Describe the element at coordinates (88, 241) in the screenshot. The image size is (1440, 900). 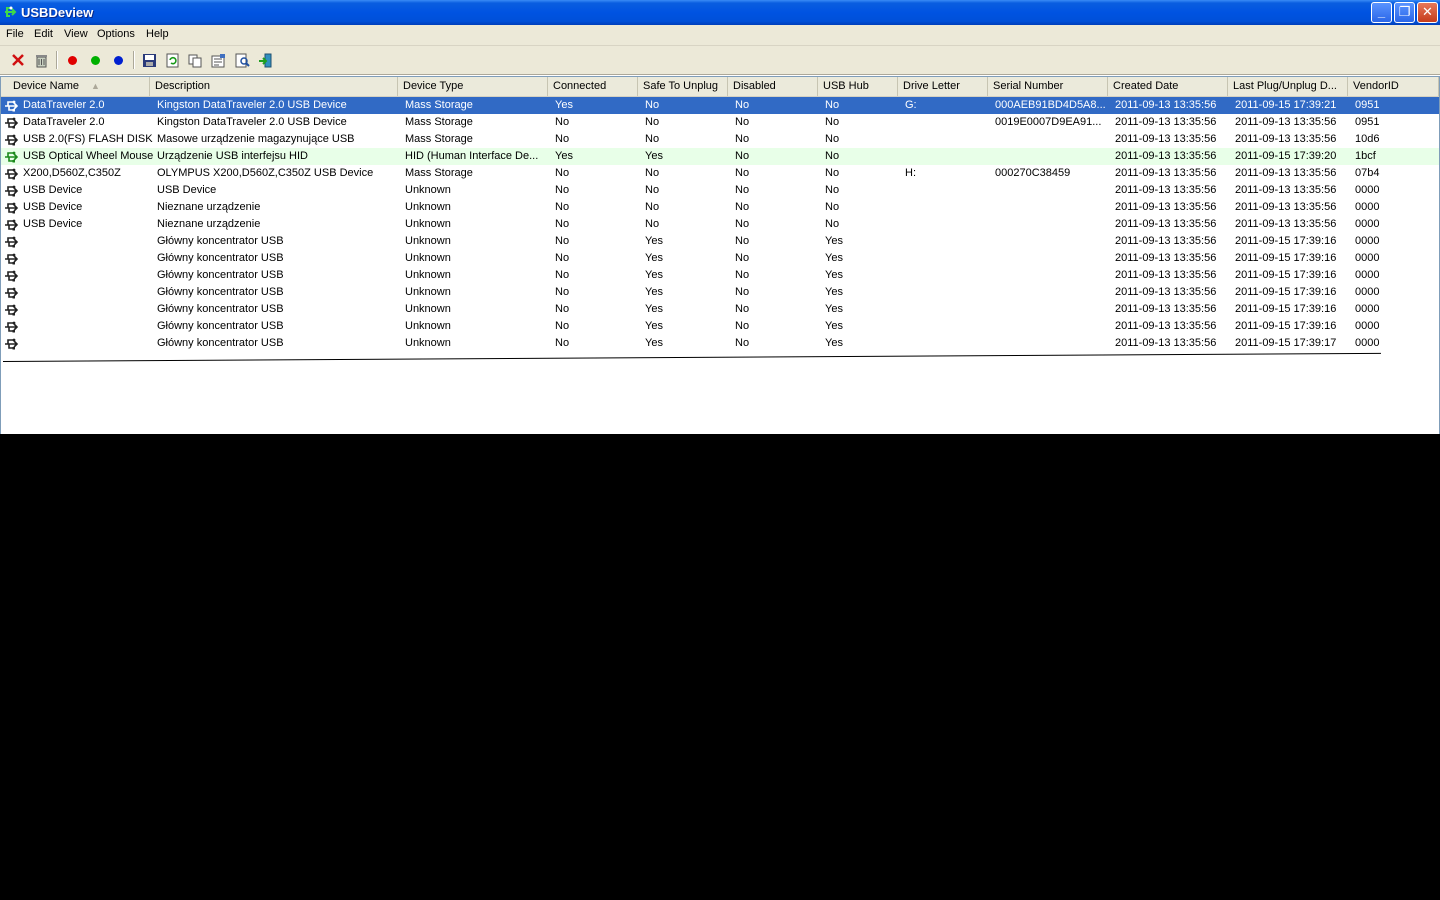
I see `cell-name` at that location.